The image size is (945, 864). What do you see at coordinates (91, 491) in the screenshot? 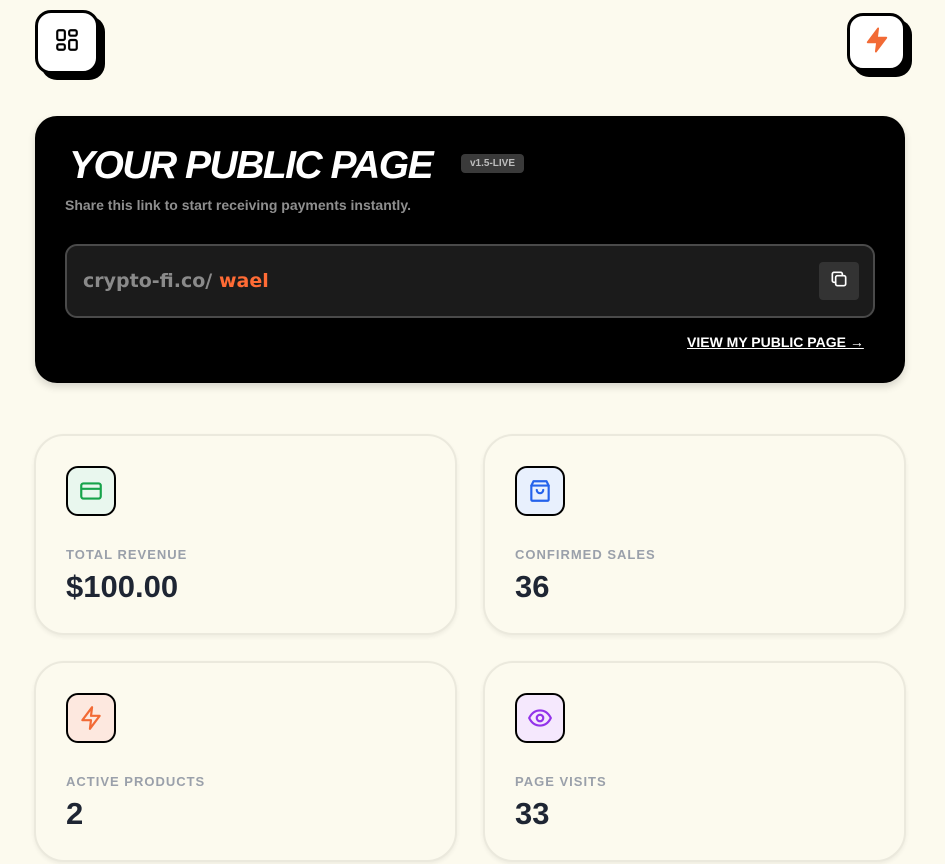
I see `credit-card-icon` at bounding box center [91, 491].